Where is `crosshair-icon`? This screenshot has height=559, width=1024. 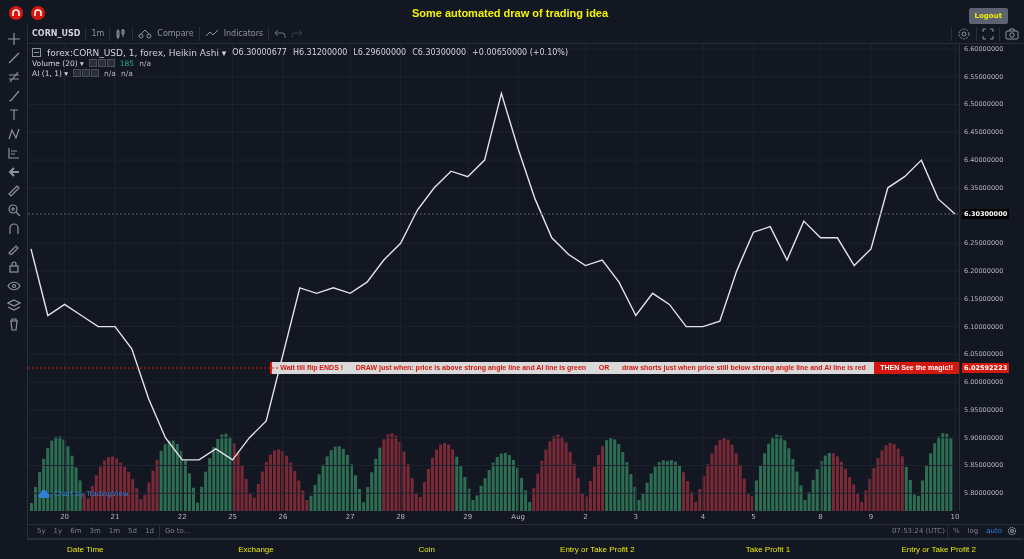 crosshair-icon is located at coordinates (13, 39).